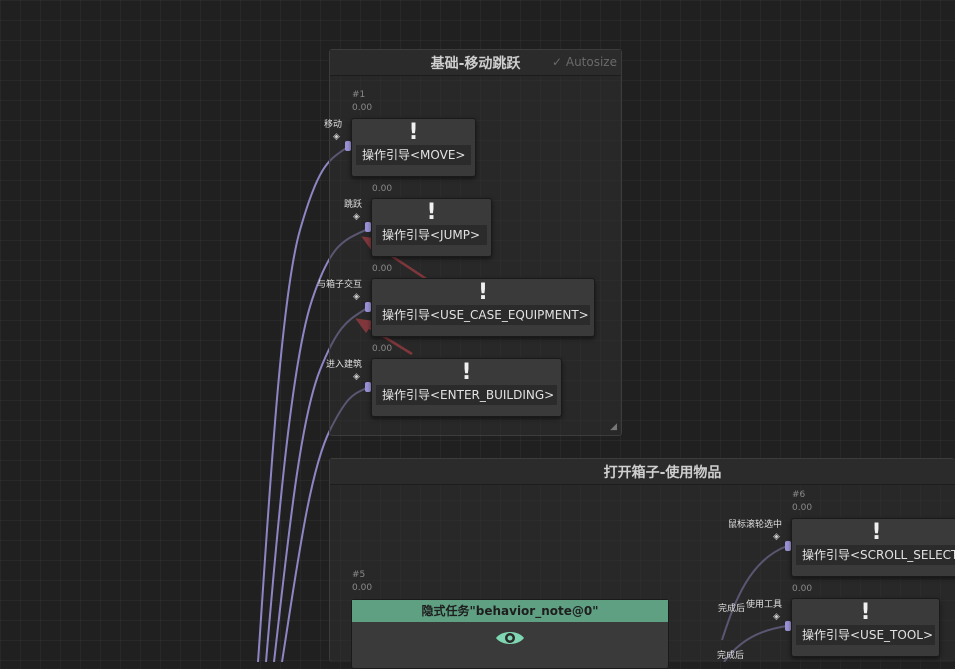 This screenshot has height=669, width=955. I want to click on node-id: #5, so click(359, 575).